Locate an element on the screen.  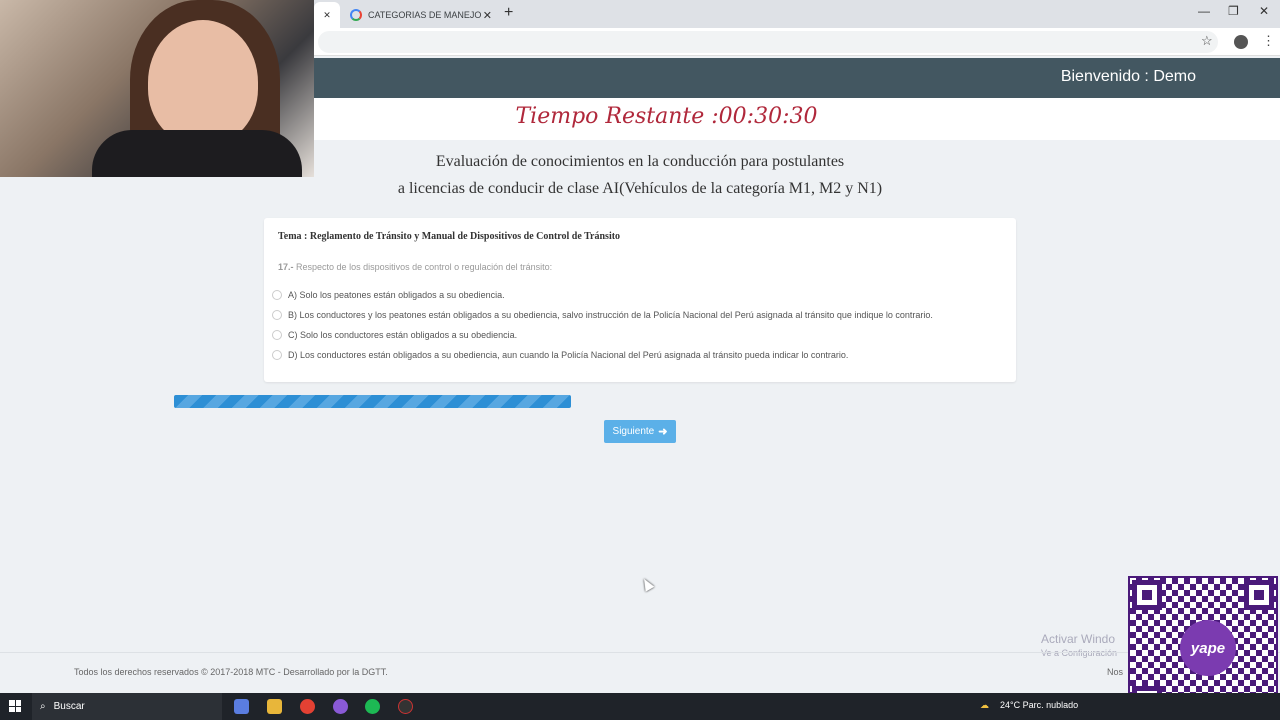
progress-bar is located at coordinates (372, 401).